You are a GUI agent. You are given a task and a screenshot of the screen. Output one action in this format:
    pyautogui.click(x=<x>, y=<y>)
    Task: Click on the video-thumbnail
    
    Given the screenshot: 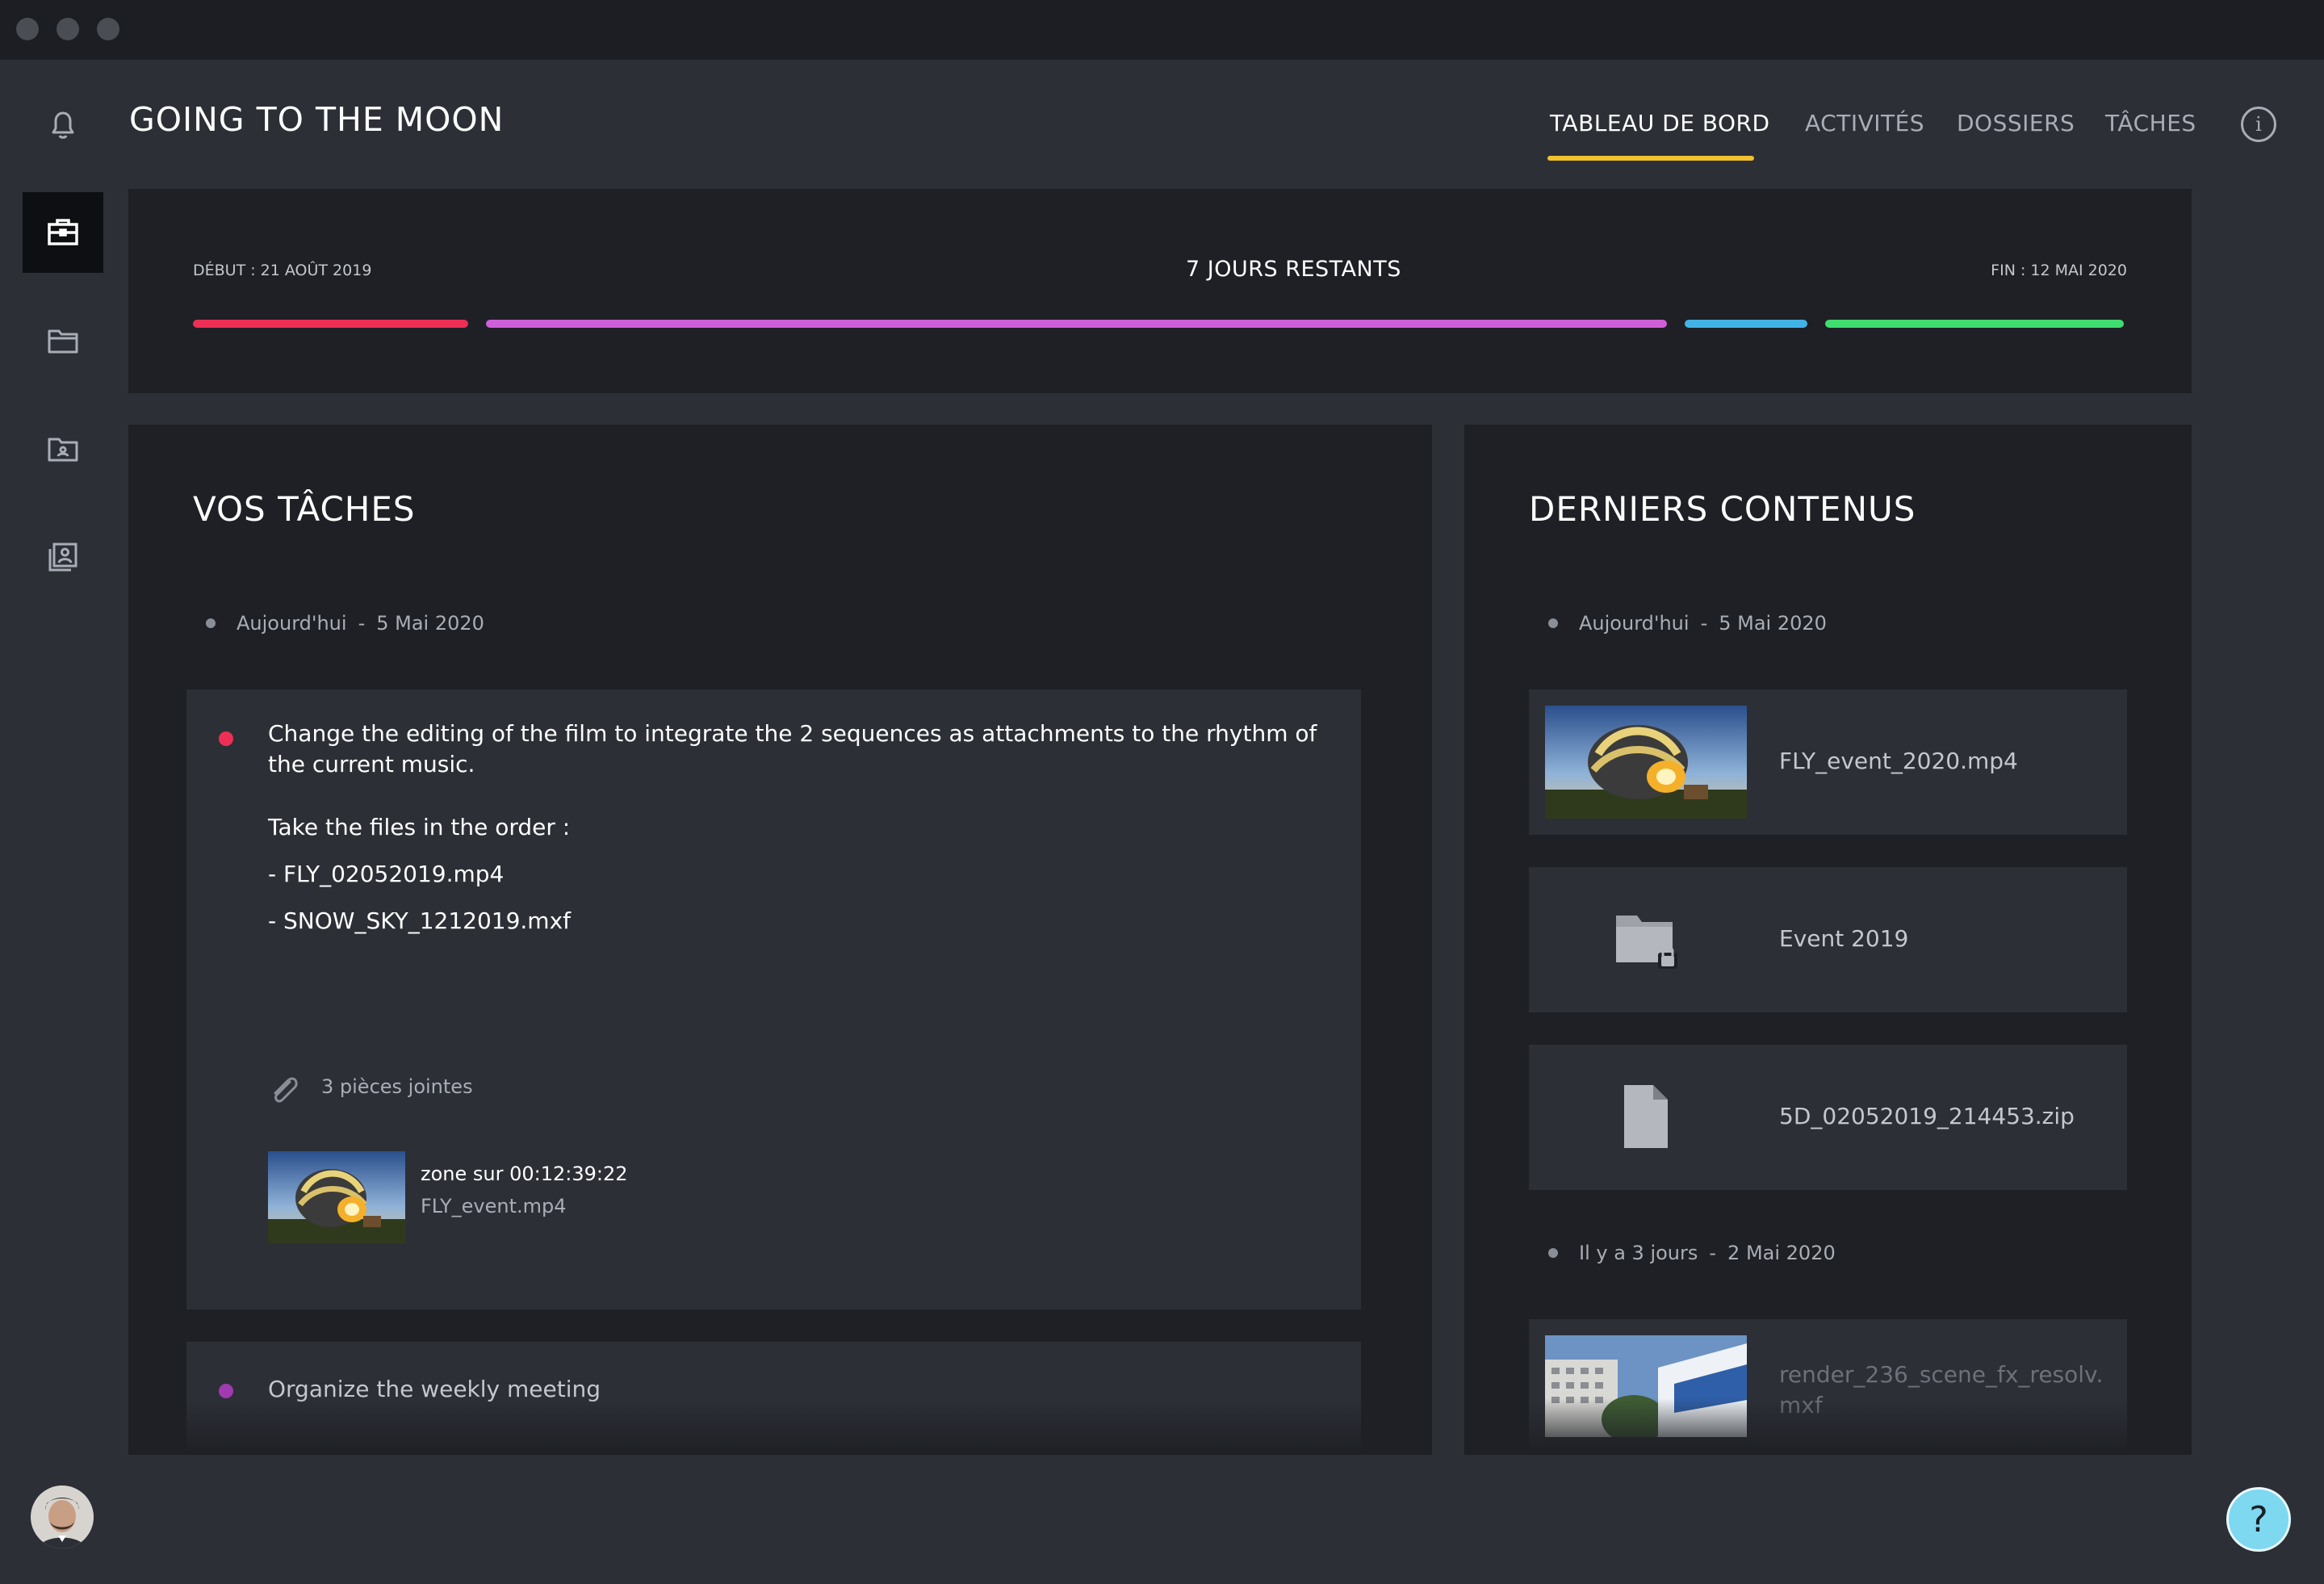 What is the action you would take?
    pyautogui.click(x=1646, y=762)
    